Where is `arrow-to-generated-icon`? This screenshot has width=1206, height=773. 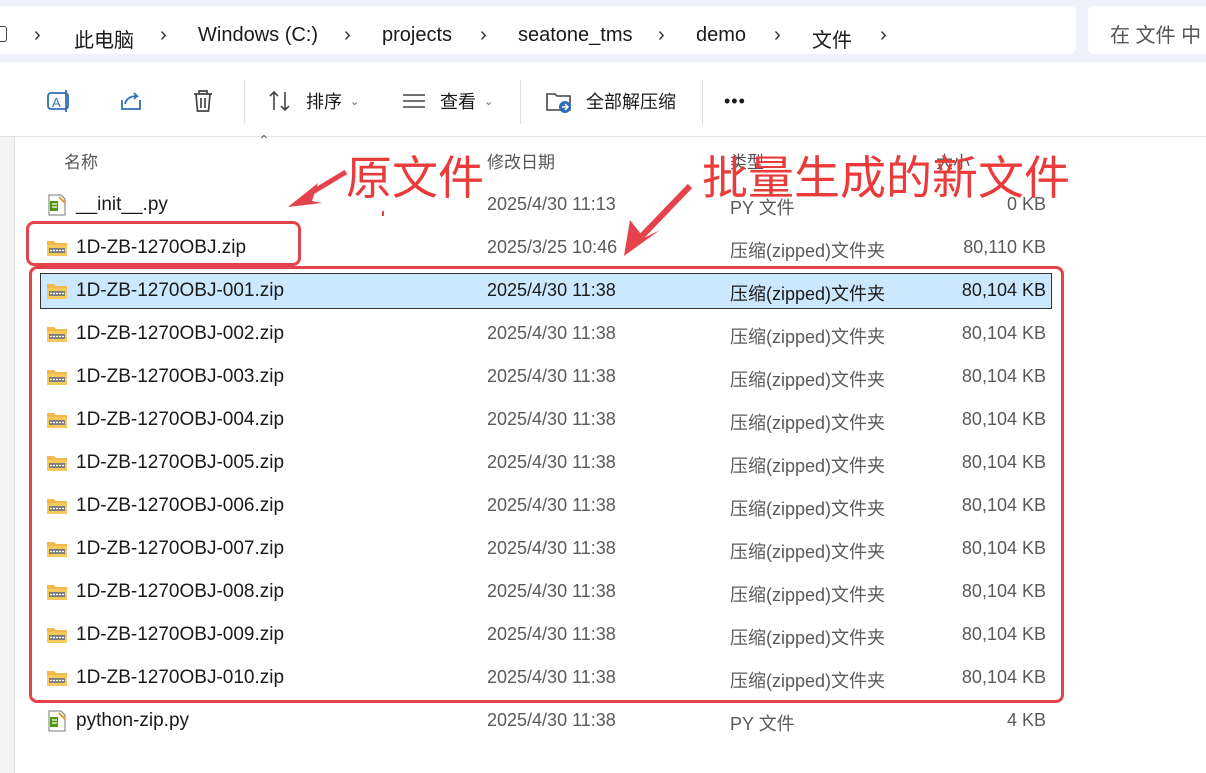
arrow-to-generated-icon is located at coordinates (658, 219).